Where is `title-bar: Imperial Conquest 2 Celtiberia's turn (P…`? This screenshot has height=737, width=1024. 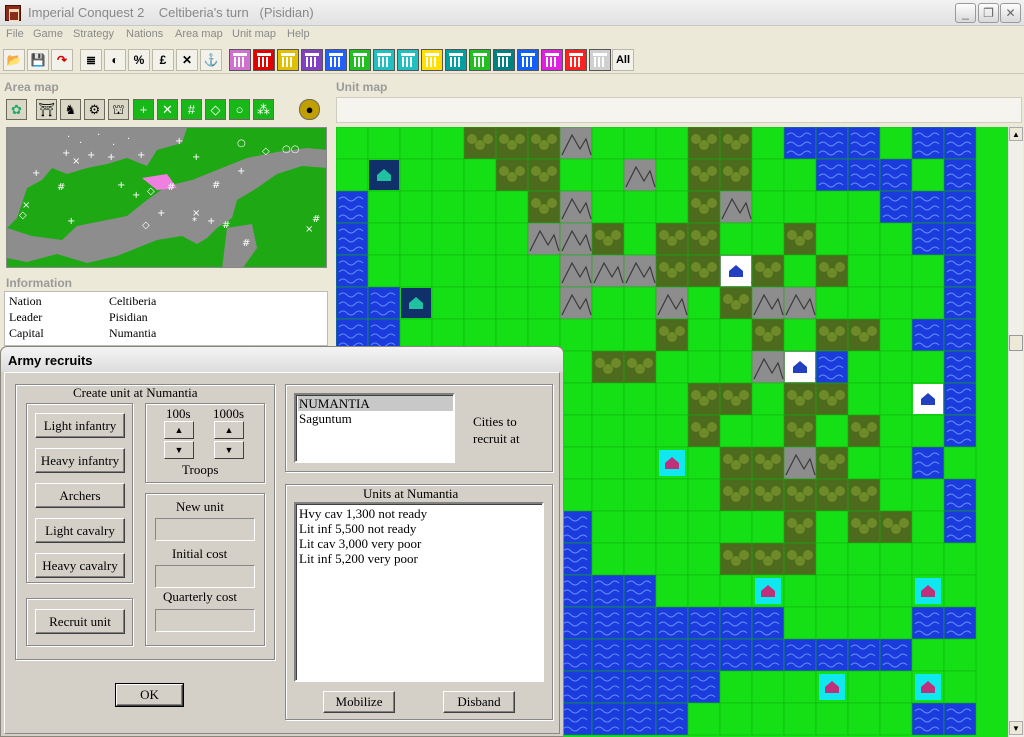
title-bar: Imperial Conquest 2 Celtiberia's turn (P… is located at coordinates (512, 13).